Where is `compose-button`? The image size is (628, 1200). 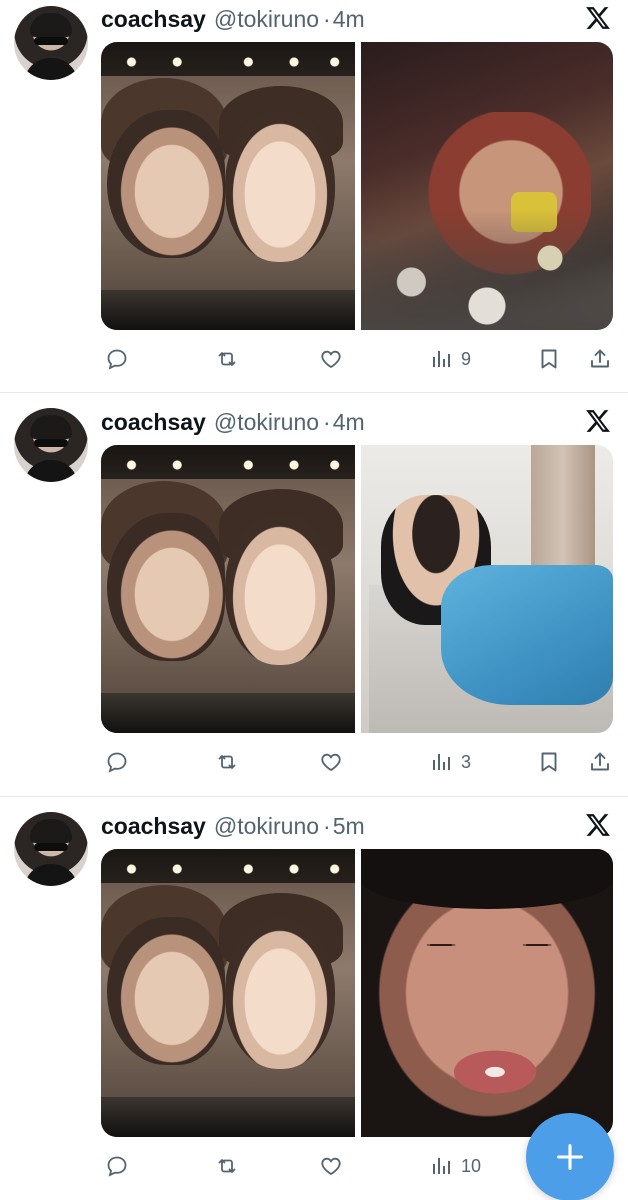 compose-button is located at coordinates (570, 1156).